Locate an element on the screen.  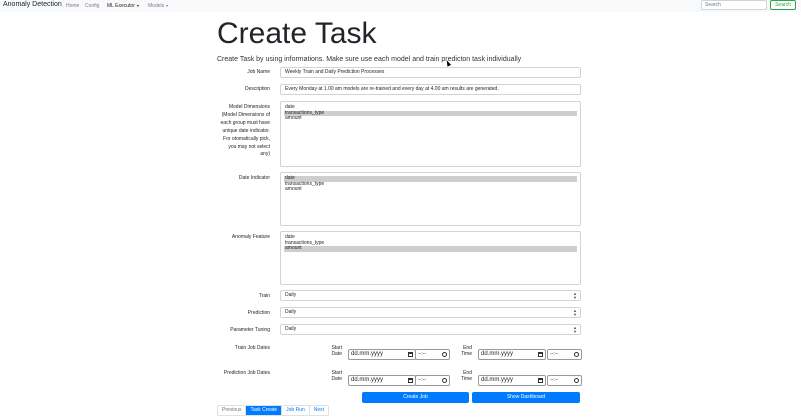
train-label: Train is located at coordinates (264, 296).